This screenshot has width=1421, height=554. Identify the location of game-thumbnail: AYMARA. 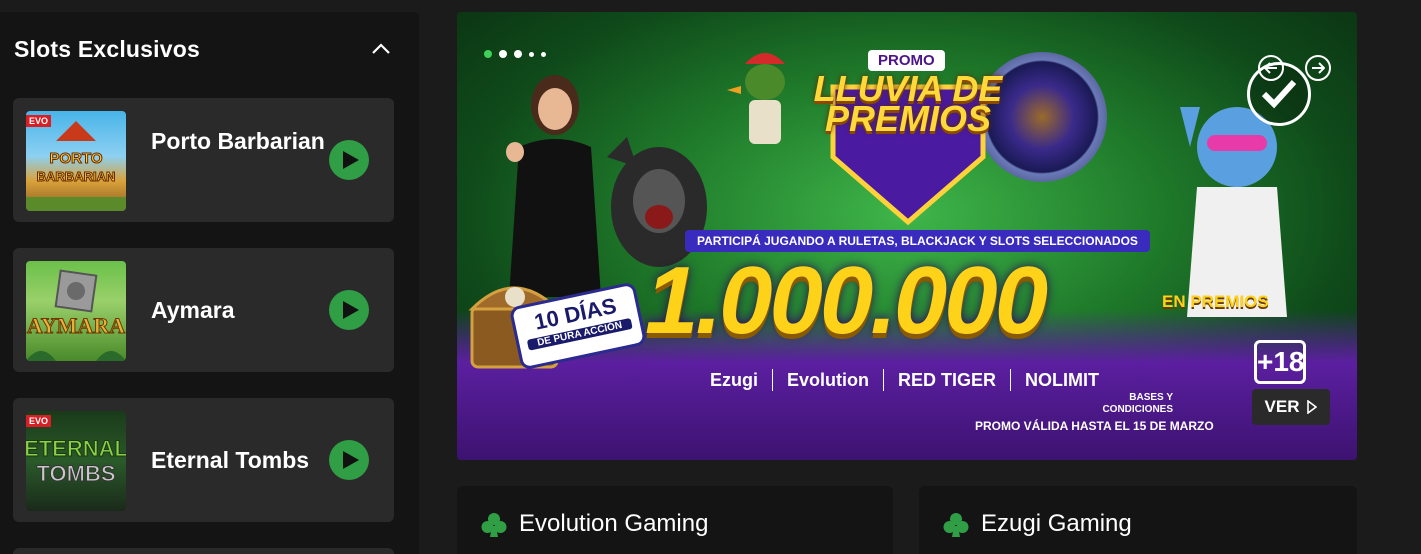
(76, 311).